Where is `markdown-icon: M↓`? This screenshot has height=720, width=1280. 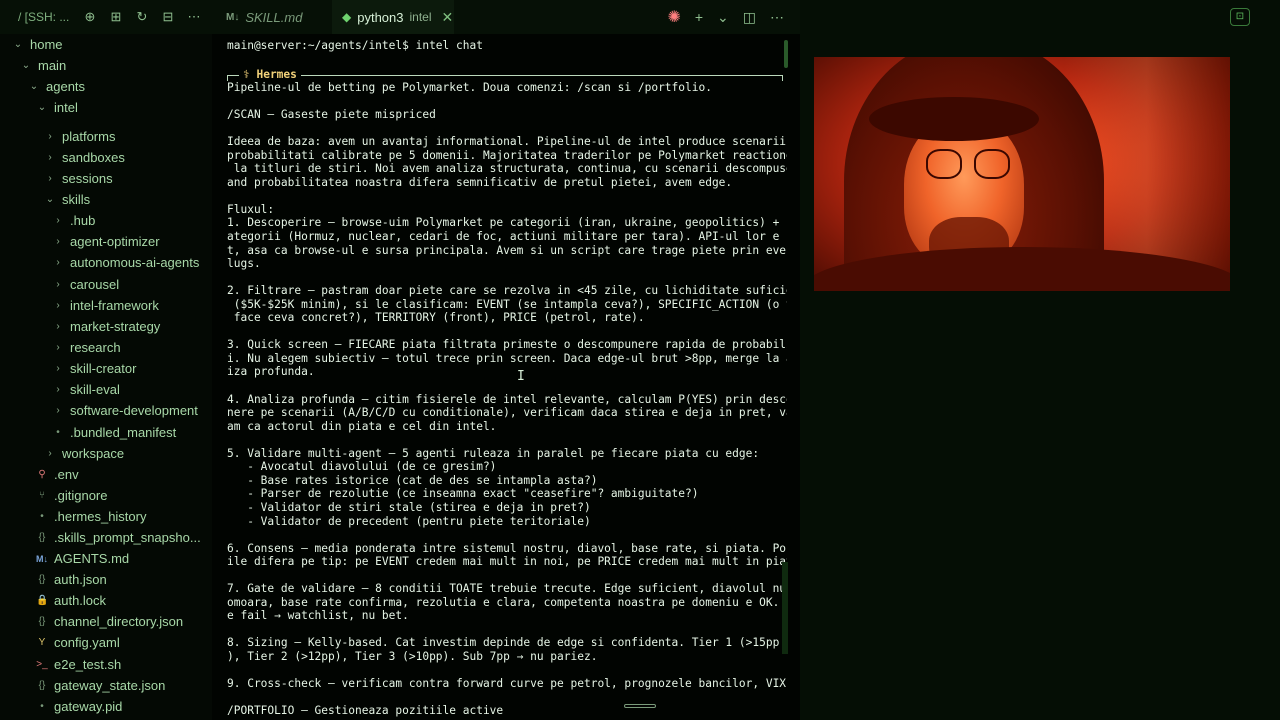
markdown-icon: M↓ is located at coordinates (233, 17).